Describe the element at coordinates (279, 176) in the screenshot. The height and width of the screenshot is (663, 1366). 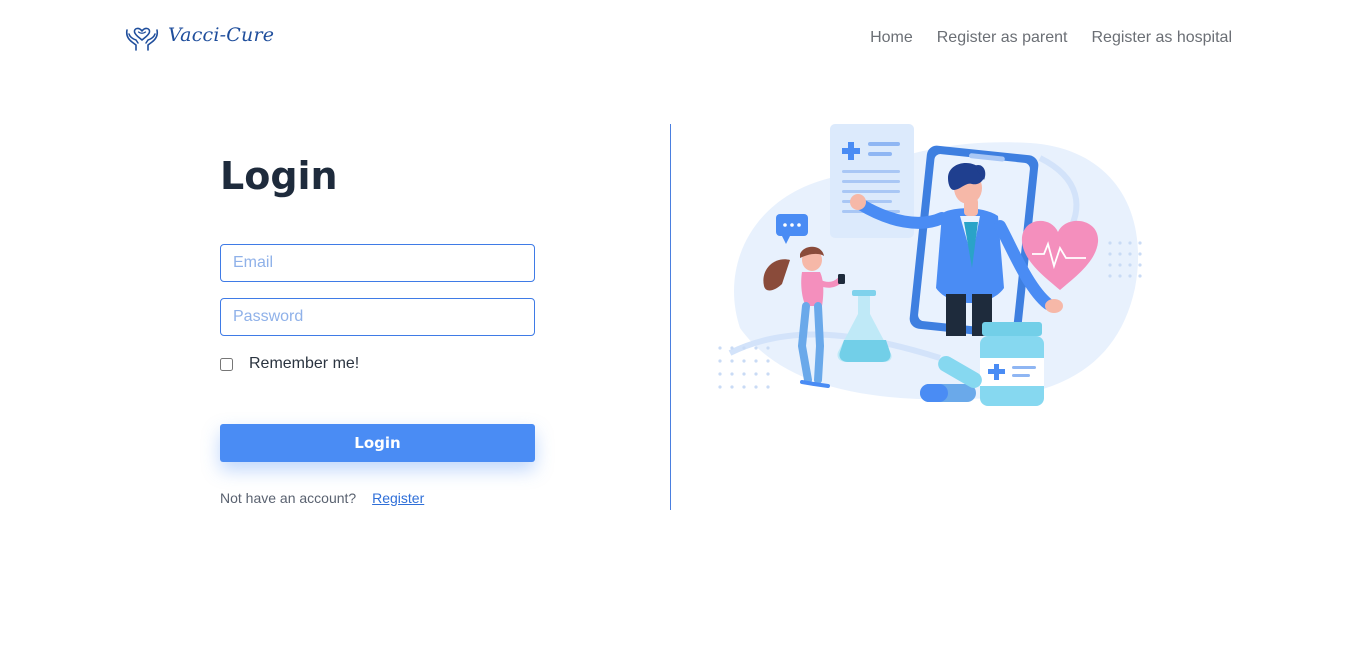
I see `page-title: Login` at that location.